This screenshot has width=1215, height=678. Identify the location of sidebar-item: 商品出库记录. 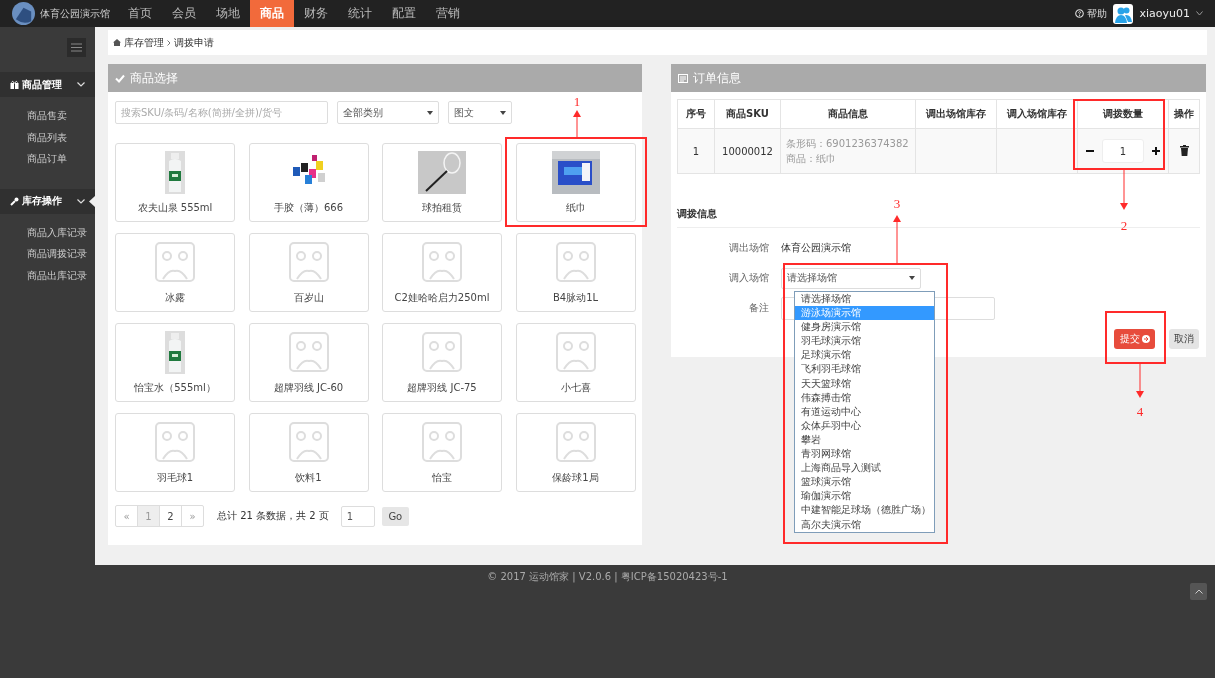
(47, 275).